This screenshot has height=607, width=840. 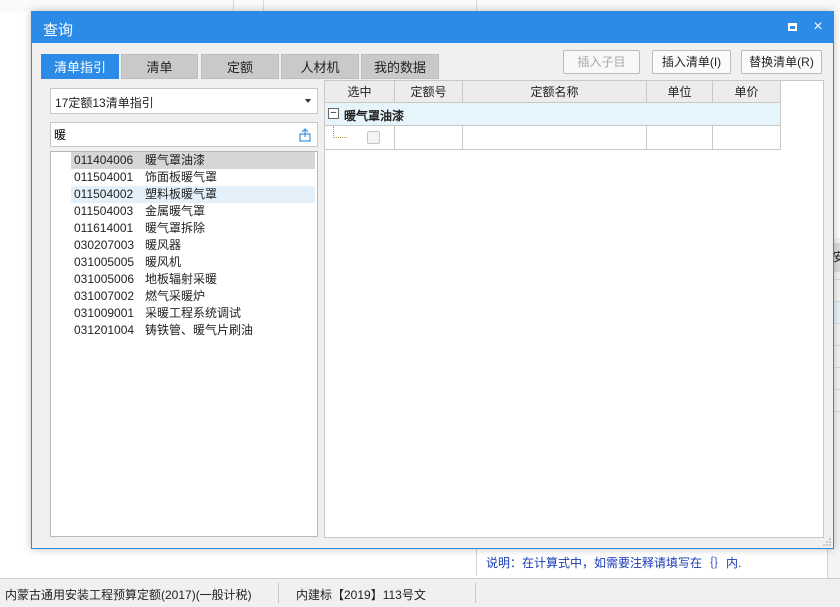 I want to click on list-item-code: 031005005, so click(x=104, y=262).